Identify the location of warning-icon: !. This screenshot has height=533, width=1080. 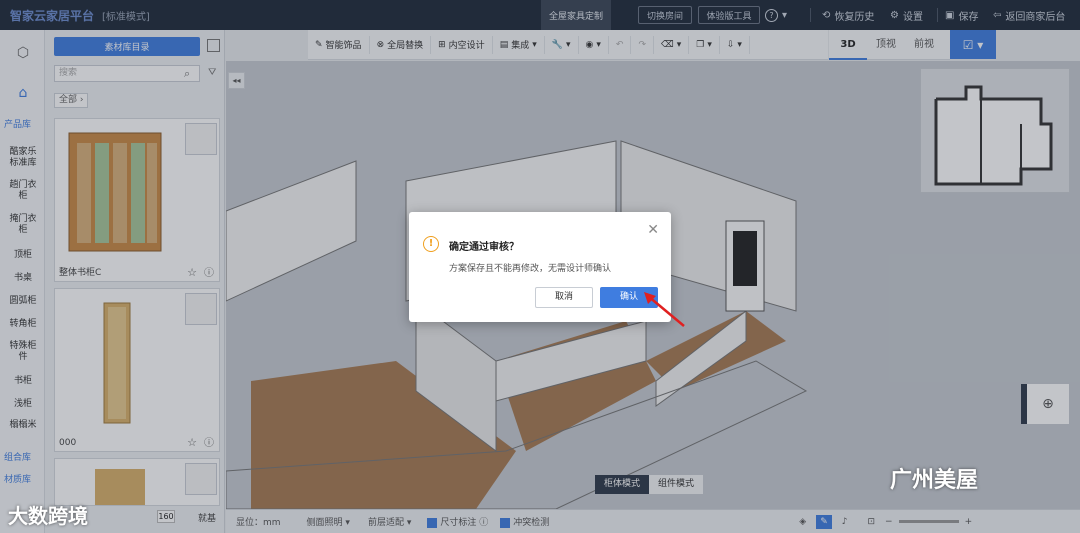
(431, 244).